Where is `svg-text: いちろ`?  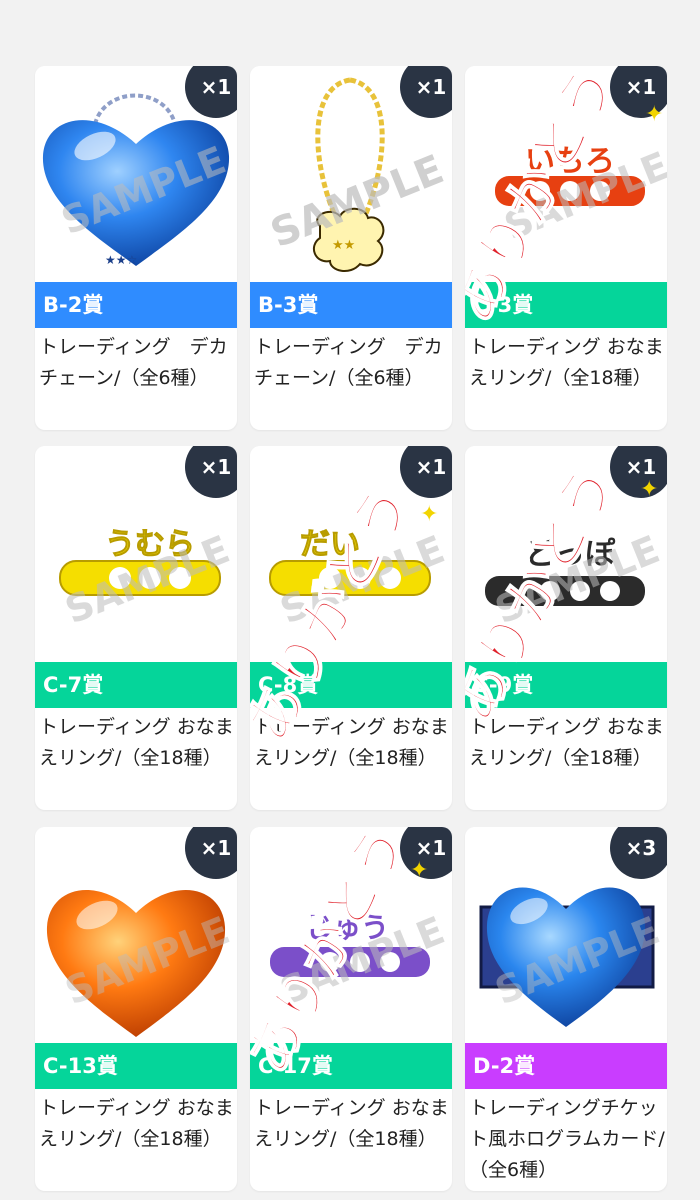
svg-text: いちろ is located at coordinates (570, 161).